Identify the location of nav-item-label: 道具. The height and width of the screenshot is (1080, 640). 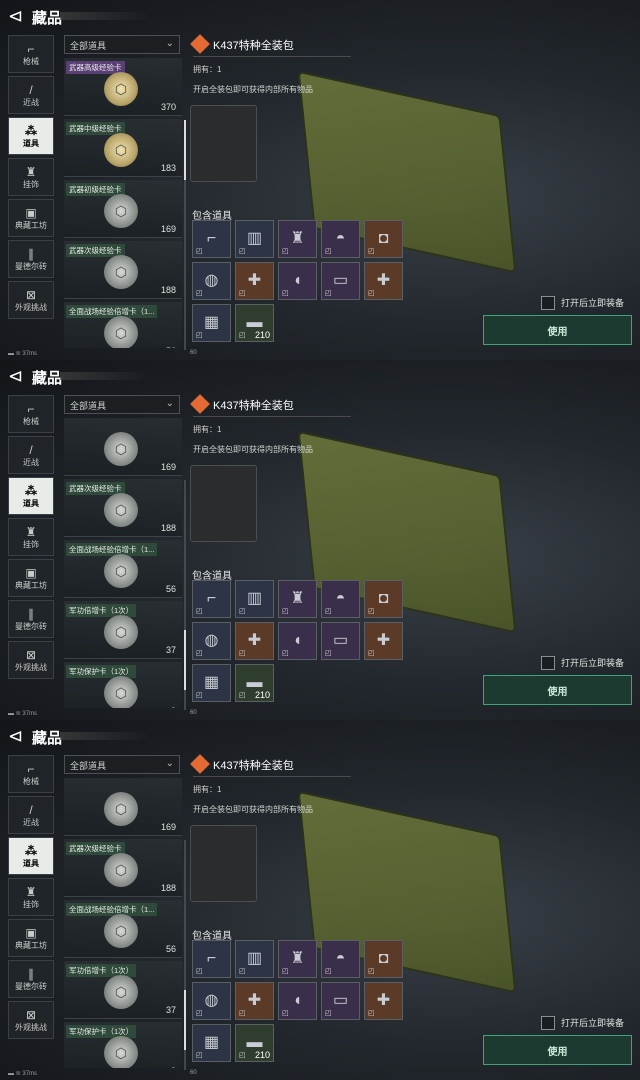
(31, 503).